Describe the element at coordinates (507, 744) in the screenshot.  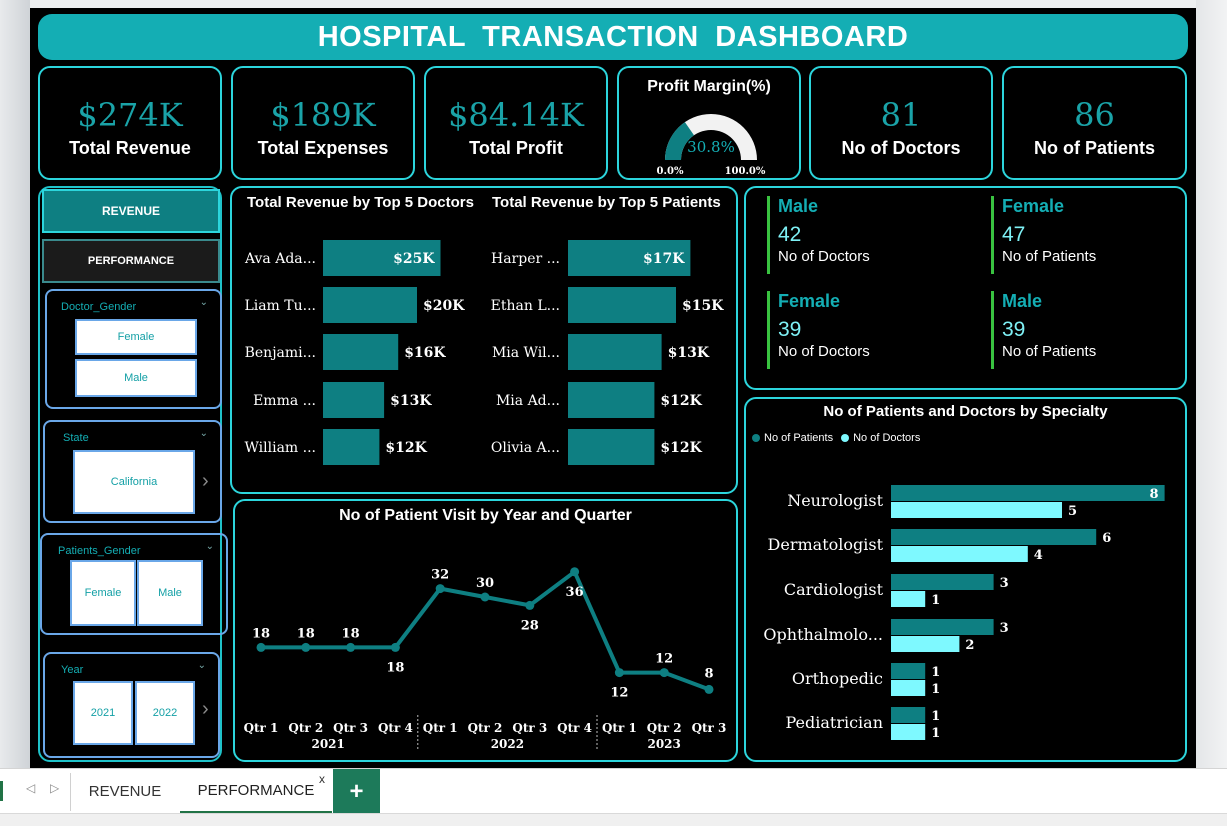
I see `x-group-label: 2022` at that location.